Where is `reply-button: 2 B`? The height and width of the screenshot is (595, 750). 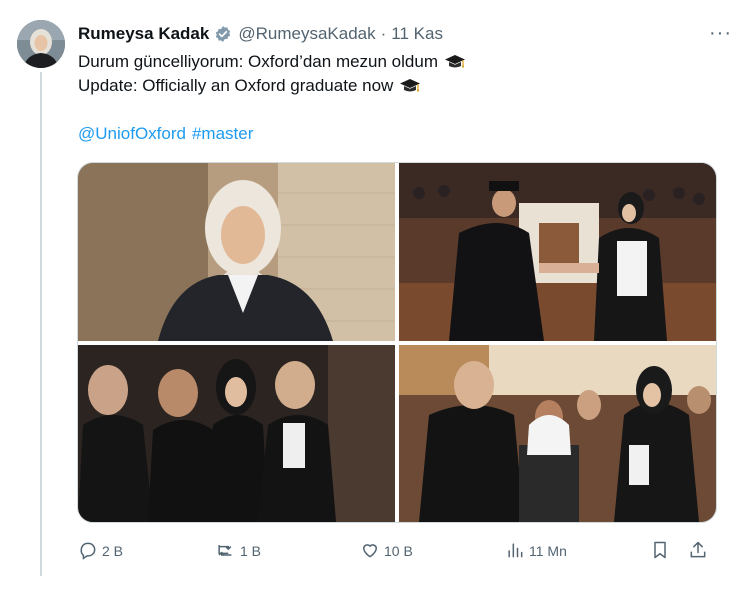
reply-button: 2 B is located at coordinates (146, 551).